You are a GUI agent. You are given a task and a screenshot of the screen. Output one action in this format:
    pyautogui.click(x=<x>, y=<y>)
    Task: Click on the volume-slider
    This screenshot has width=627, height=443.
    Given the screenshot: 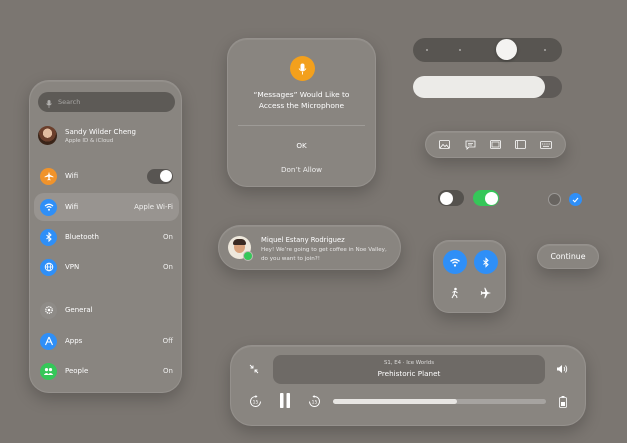 What is the action you would take?
    pyautogui.click(x=487, y=87)
    